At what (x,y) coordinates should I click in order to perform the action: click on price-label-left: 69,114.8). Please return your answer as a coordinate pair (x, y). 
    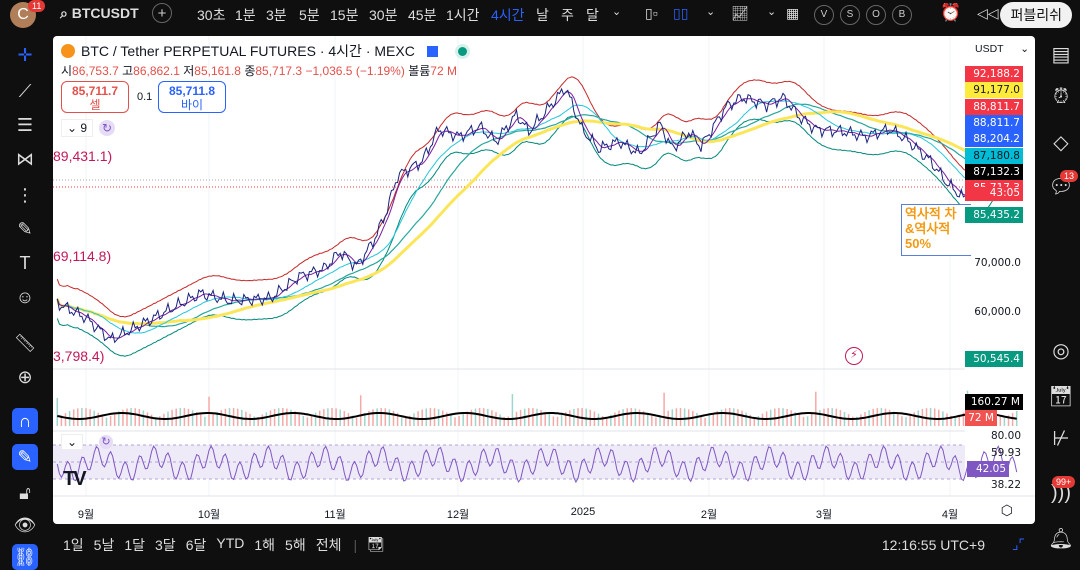
    Looking at the image, I should click on (82, 256).